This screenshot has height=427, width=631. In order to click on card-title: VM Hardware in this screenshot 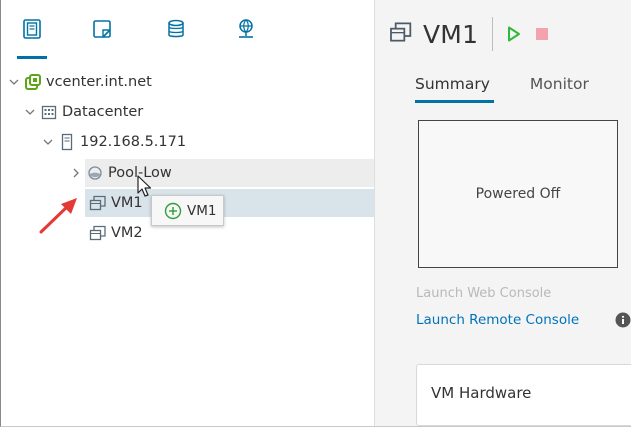, I will do `click(481, 393)`.